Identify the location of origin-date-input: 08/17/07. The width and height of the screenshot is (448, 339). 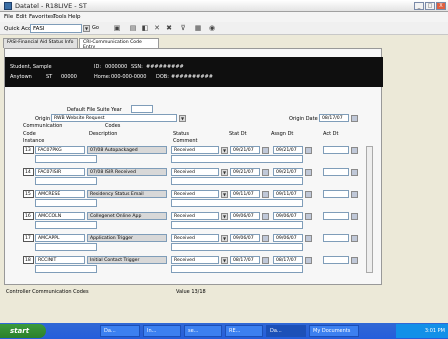
(334, 118).